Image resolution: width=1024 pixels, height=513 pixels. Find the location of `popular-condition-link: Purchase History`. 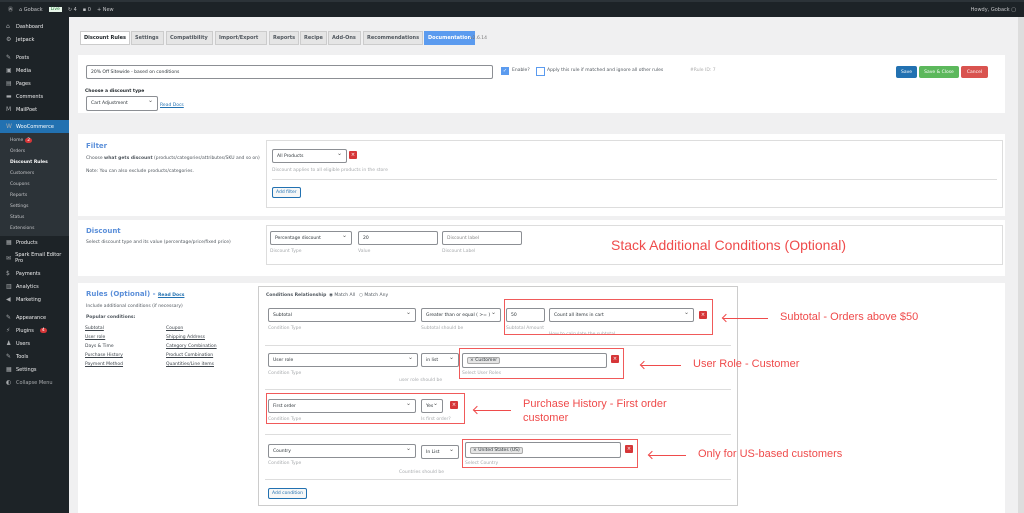

popular-condition-link: Purchase History is located at coordinates (104, 357).